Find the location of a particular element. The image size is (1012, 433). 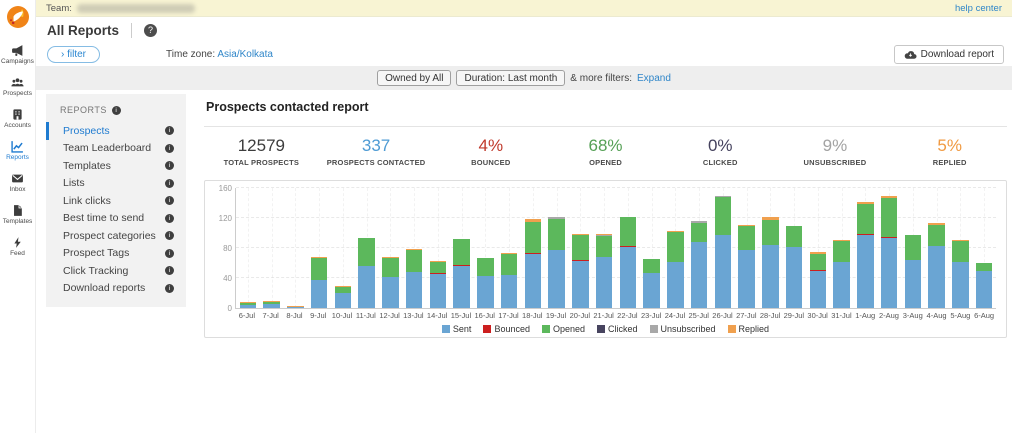

legend-label: Unsubscribed is located at coordinates (688, 329).